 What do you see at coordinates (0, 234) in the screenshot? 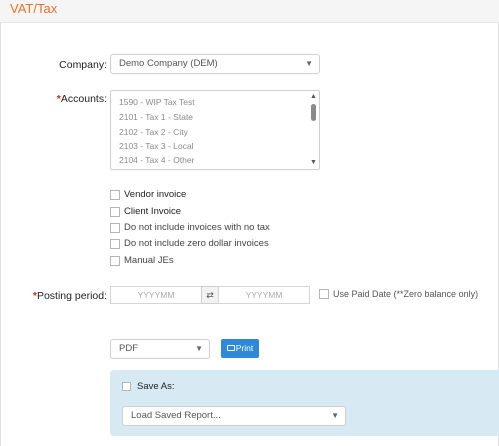
I see `frame-border-left` at bounding box center [0, 234].